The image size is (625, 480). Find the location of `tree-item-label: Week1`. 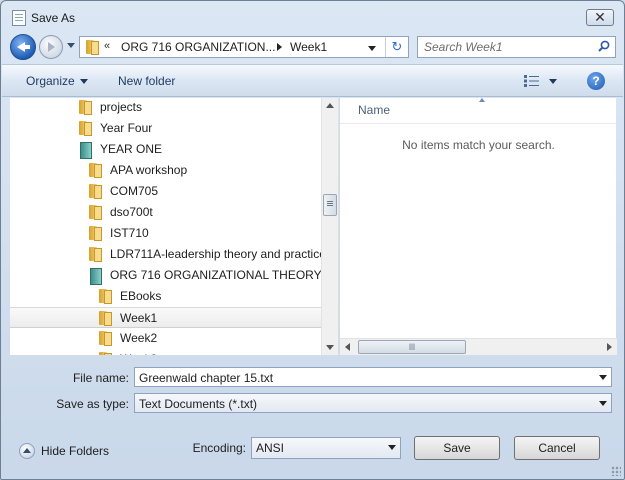

tree-item-label: Week1 is located at coordinates (139, 318).